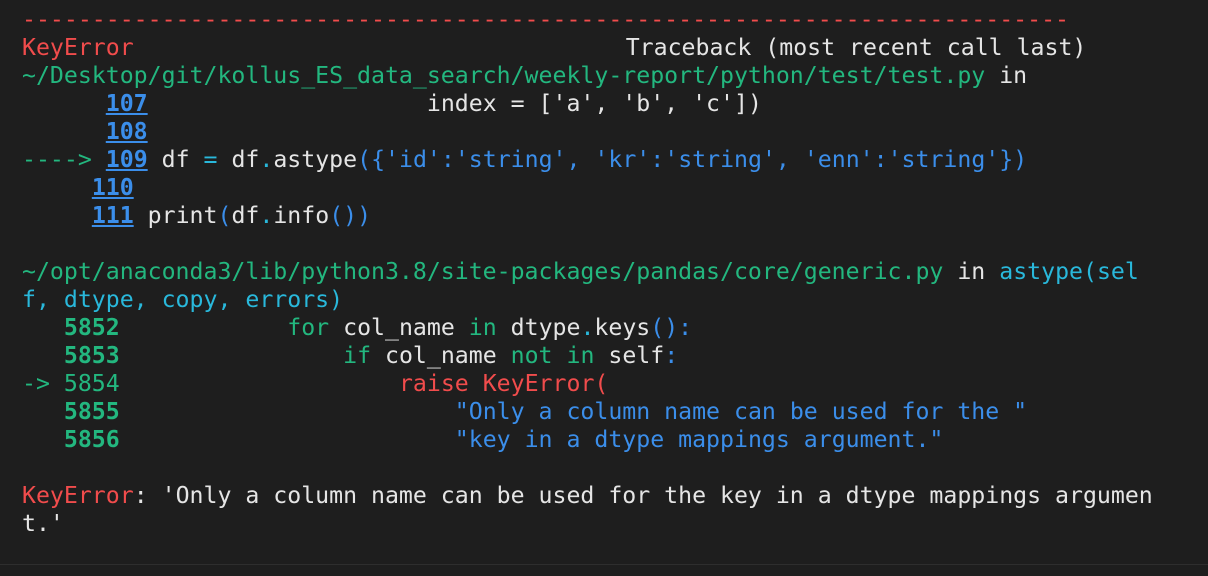  What do you see at coordinates (57, 159) in the screenshot?
I see `current-line-arrow: ---->` at bounding box center [57, 159].